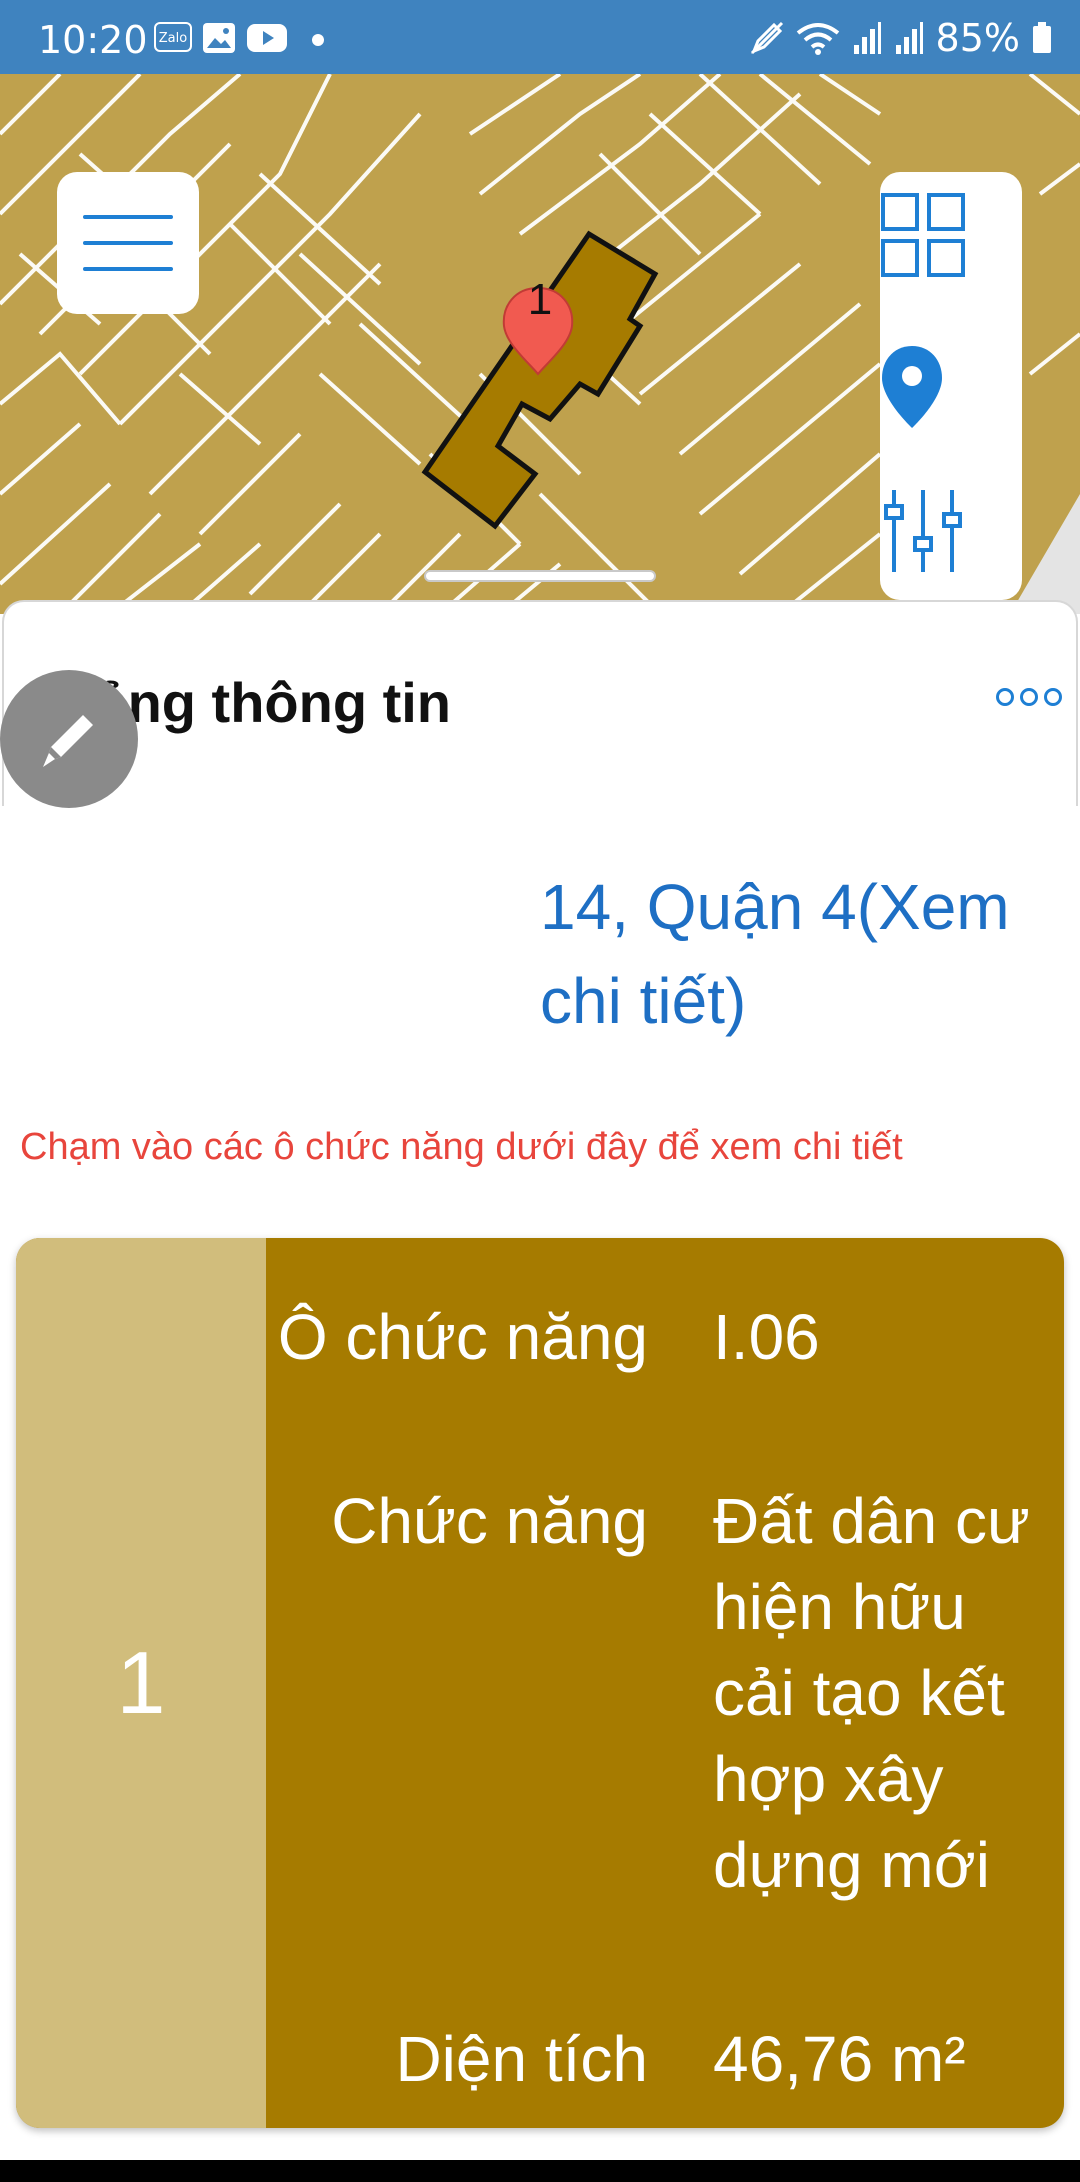  I want to click on location-pin-icon, so click(912, 387).